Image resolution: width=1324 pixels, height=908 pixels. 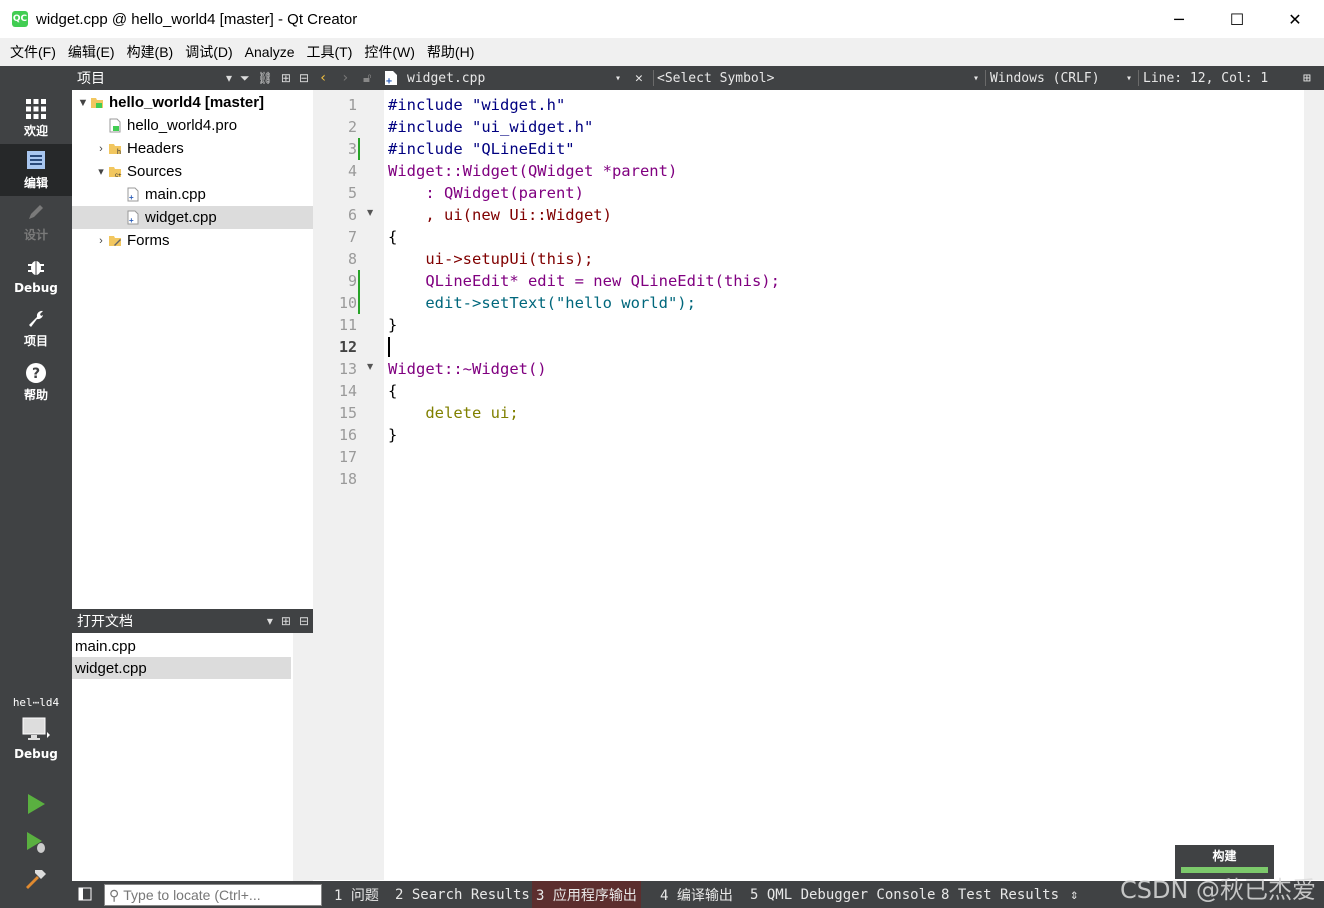 I want to click on menu-file: 文件(F), so click(x=33, y=52).